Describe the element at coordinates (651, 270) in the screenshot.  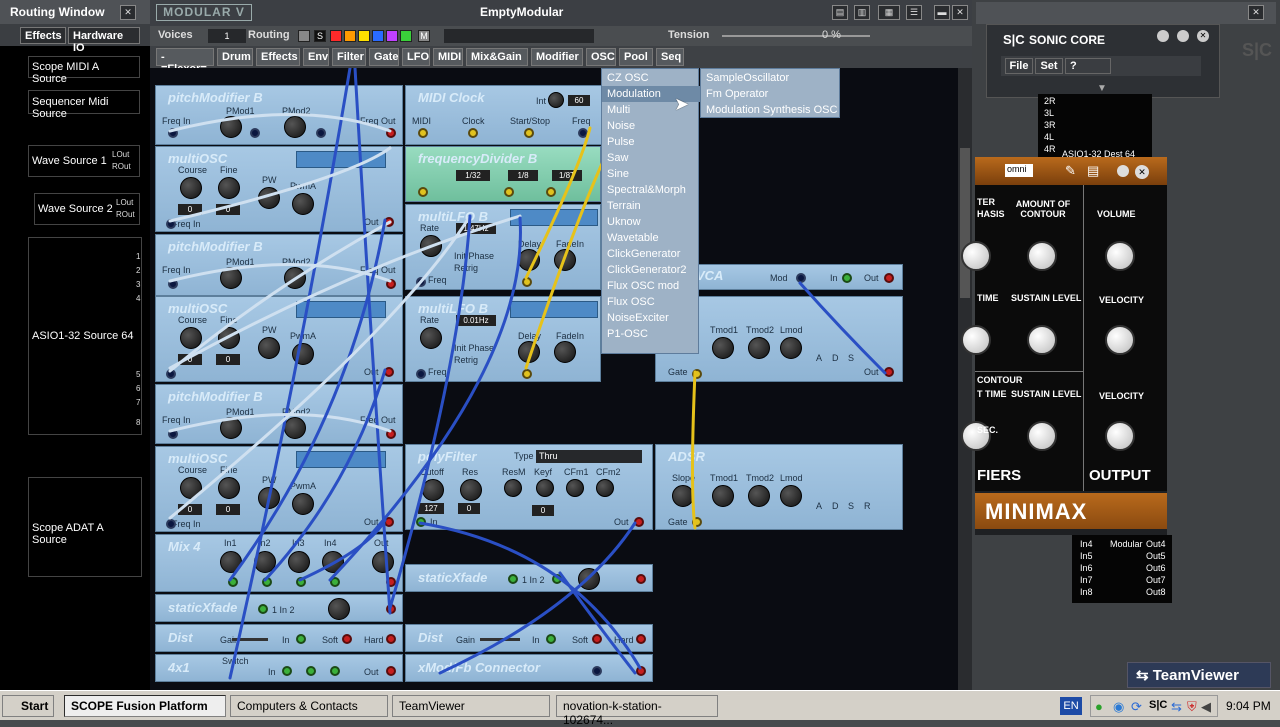
I see `osc-menu-item: ClickGenerator2` at that location.